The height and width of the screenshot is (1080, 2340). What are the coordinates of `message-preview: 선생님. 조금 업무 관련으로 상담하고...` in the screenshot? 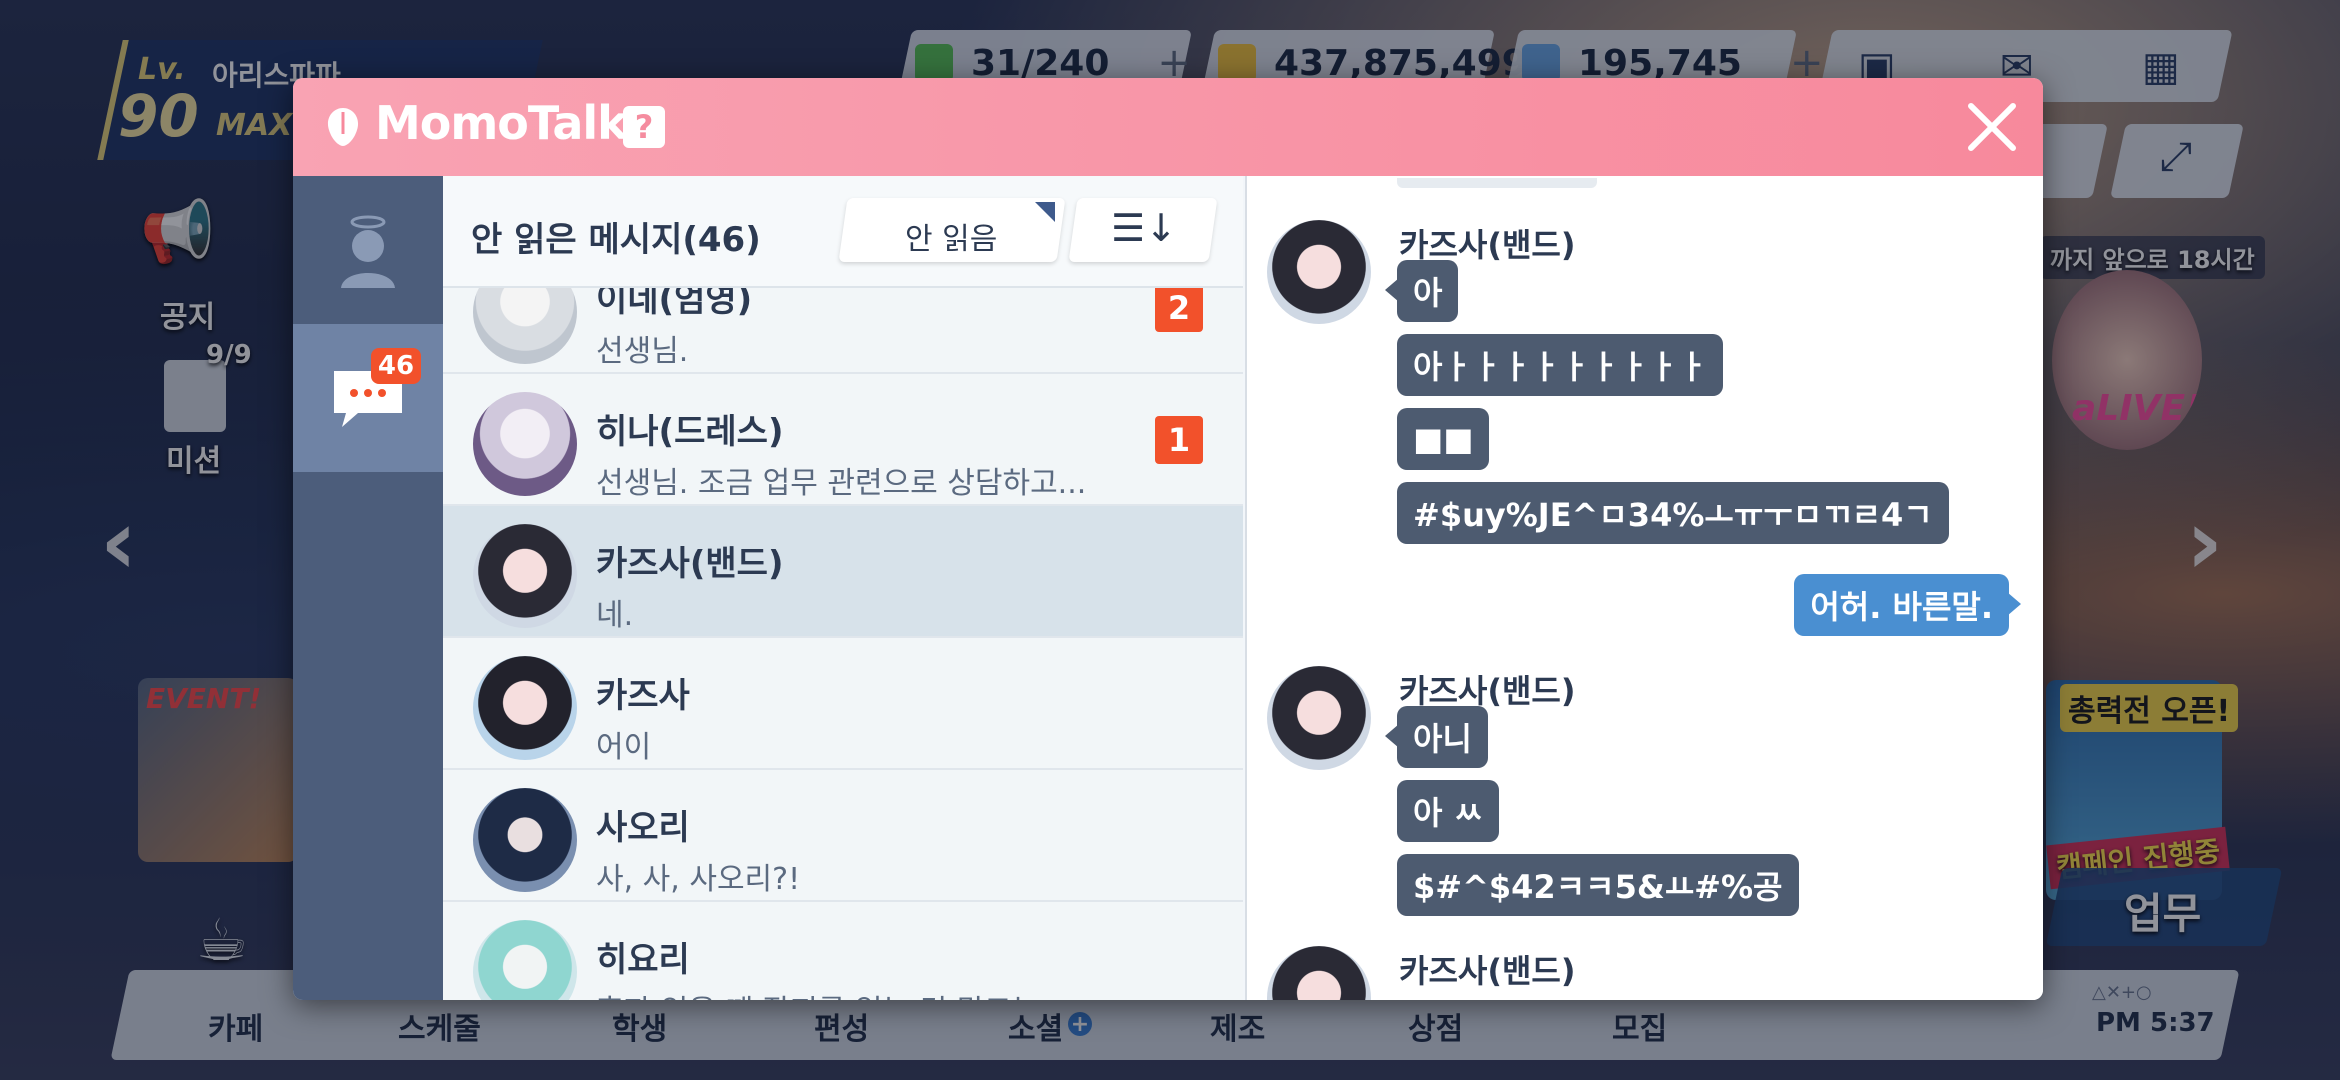 It's located at (841, 483).